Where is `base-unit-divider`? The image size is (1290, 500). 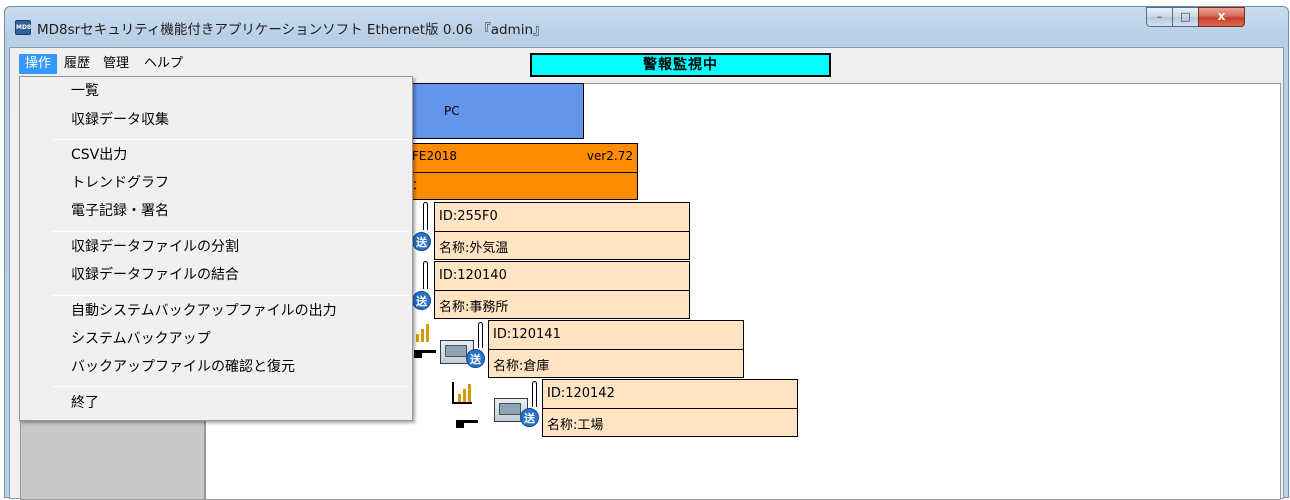
base-unit-divider is located at coordinates (517, 172).